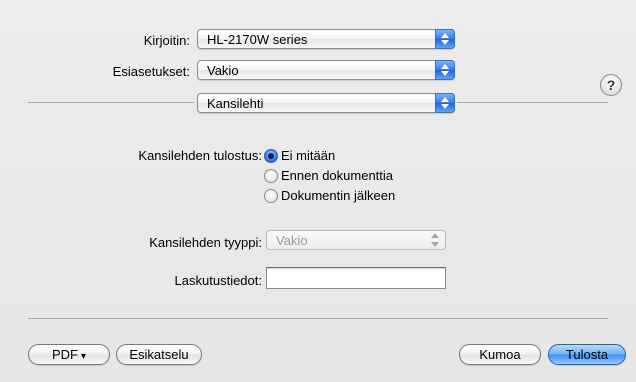 The width and height of the screenshot is (636, 382). I want to click on panel-separator-left, so click(111, 102).